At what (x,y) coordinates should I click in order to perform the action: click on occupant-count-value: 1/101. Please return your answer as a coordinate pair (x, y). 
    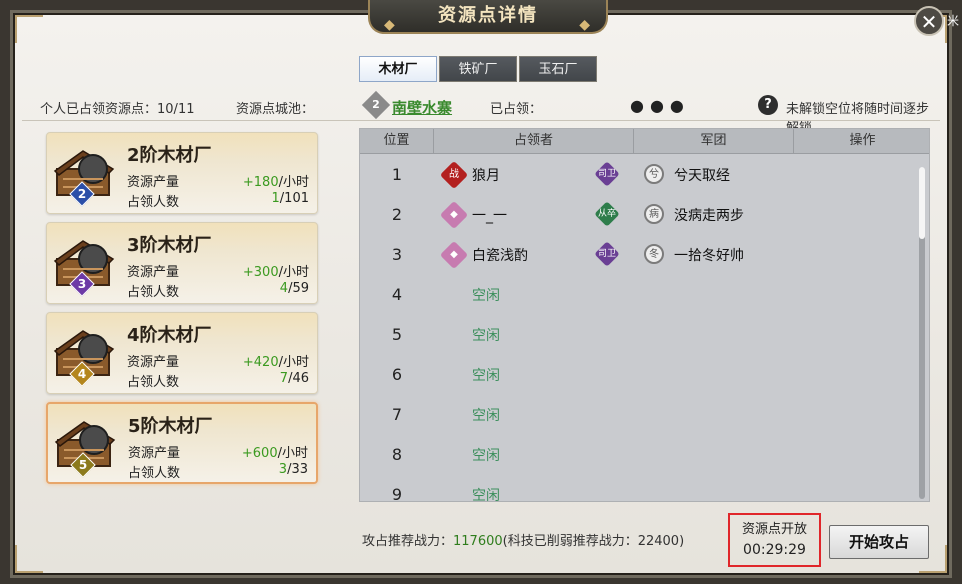
    Looking at the image, I should click on (290, 198).